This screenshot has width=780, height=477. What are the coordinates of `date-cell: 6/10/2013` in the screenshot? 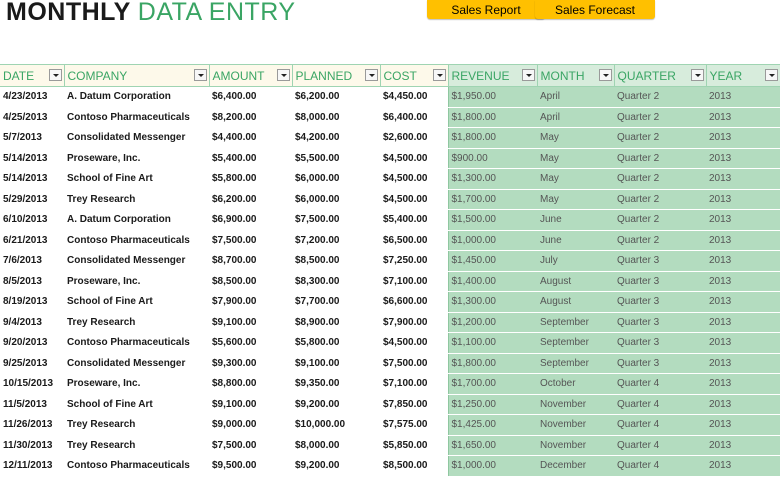 It's located at (32, 220).